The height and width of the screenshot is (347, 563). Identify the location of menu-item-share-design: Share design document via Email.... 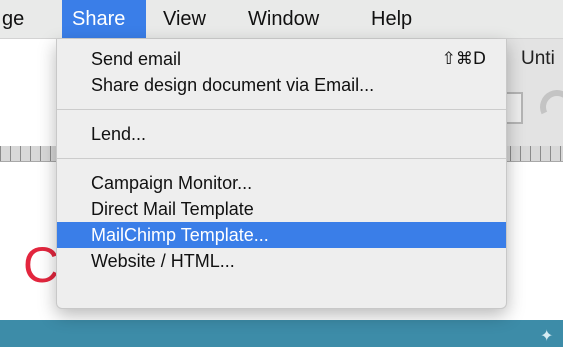
(281, 85).